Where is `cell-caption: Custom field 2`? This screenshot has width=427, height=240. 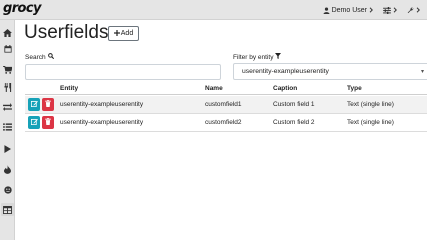
cell-caption: Custom field 2 is located at coordinates (294, 122).